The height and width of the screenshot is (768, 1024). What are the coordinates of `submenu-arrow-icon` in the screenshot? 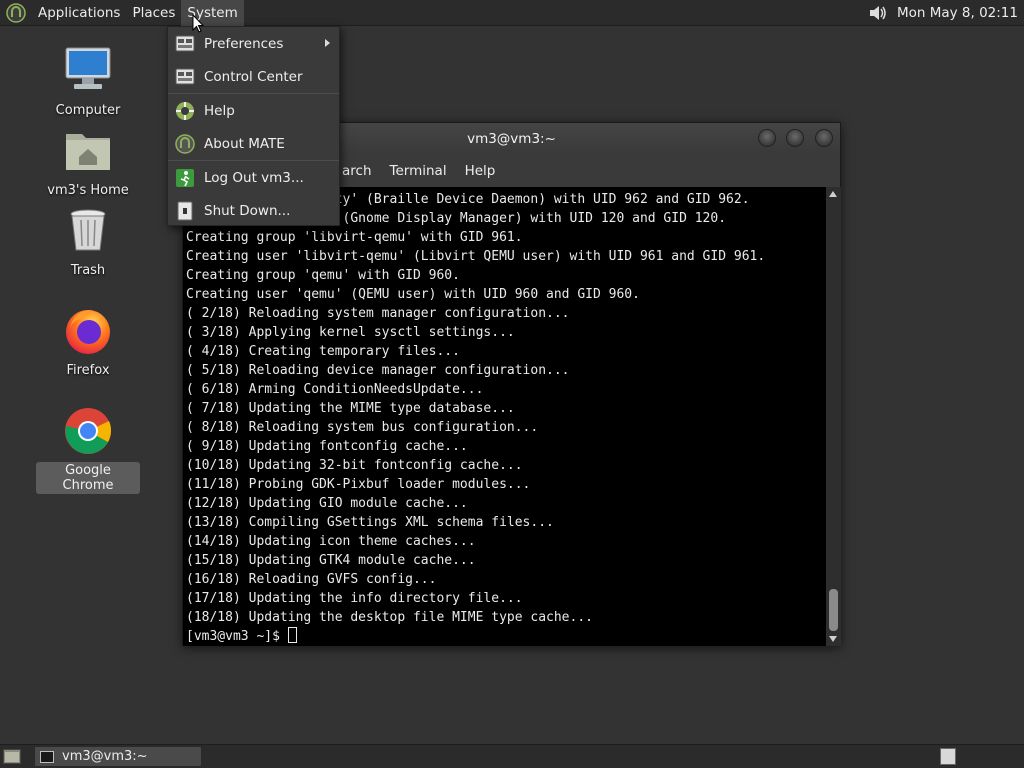 It's located at (327, 43).